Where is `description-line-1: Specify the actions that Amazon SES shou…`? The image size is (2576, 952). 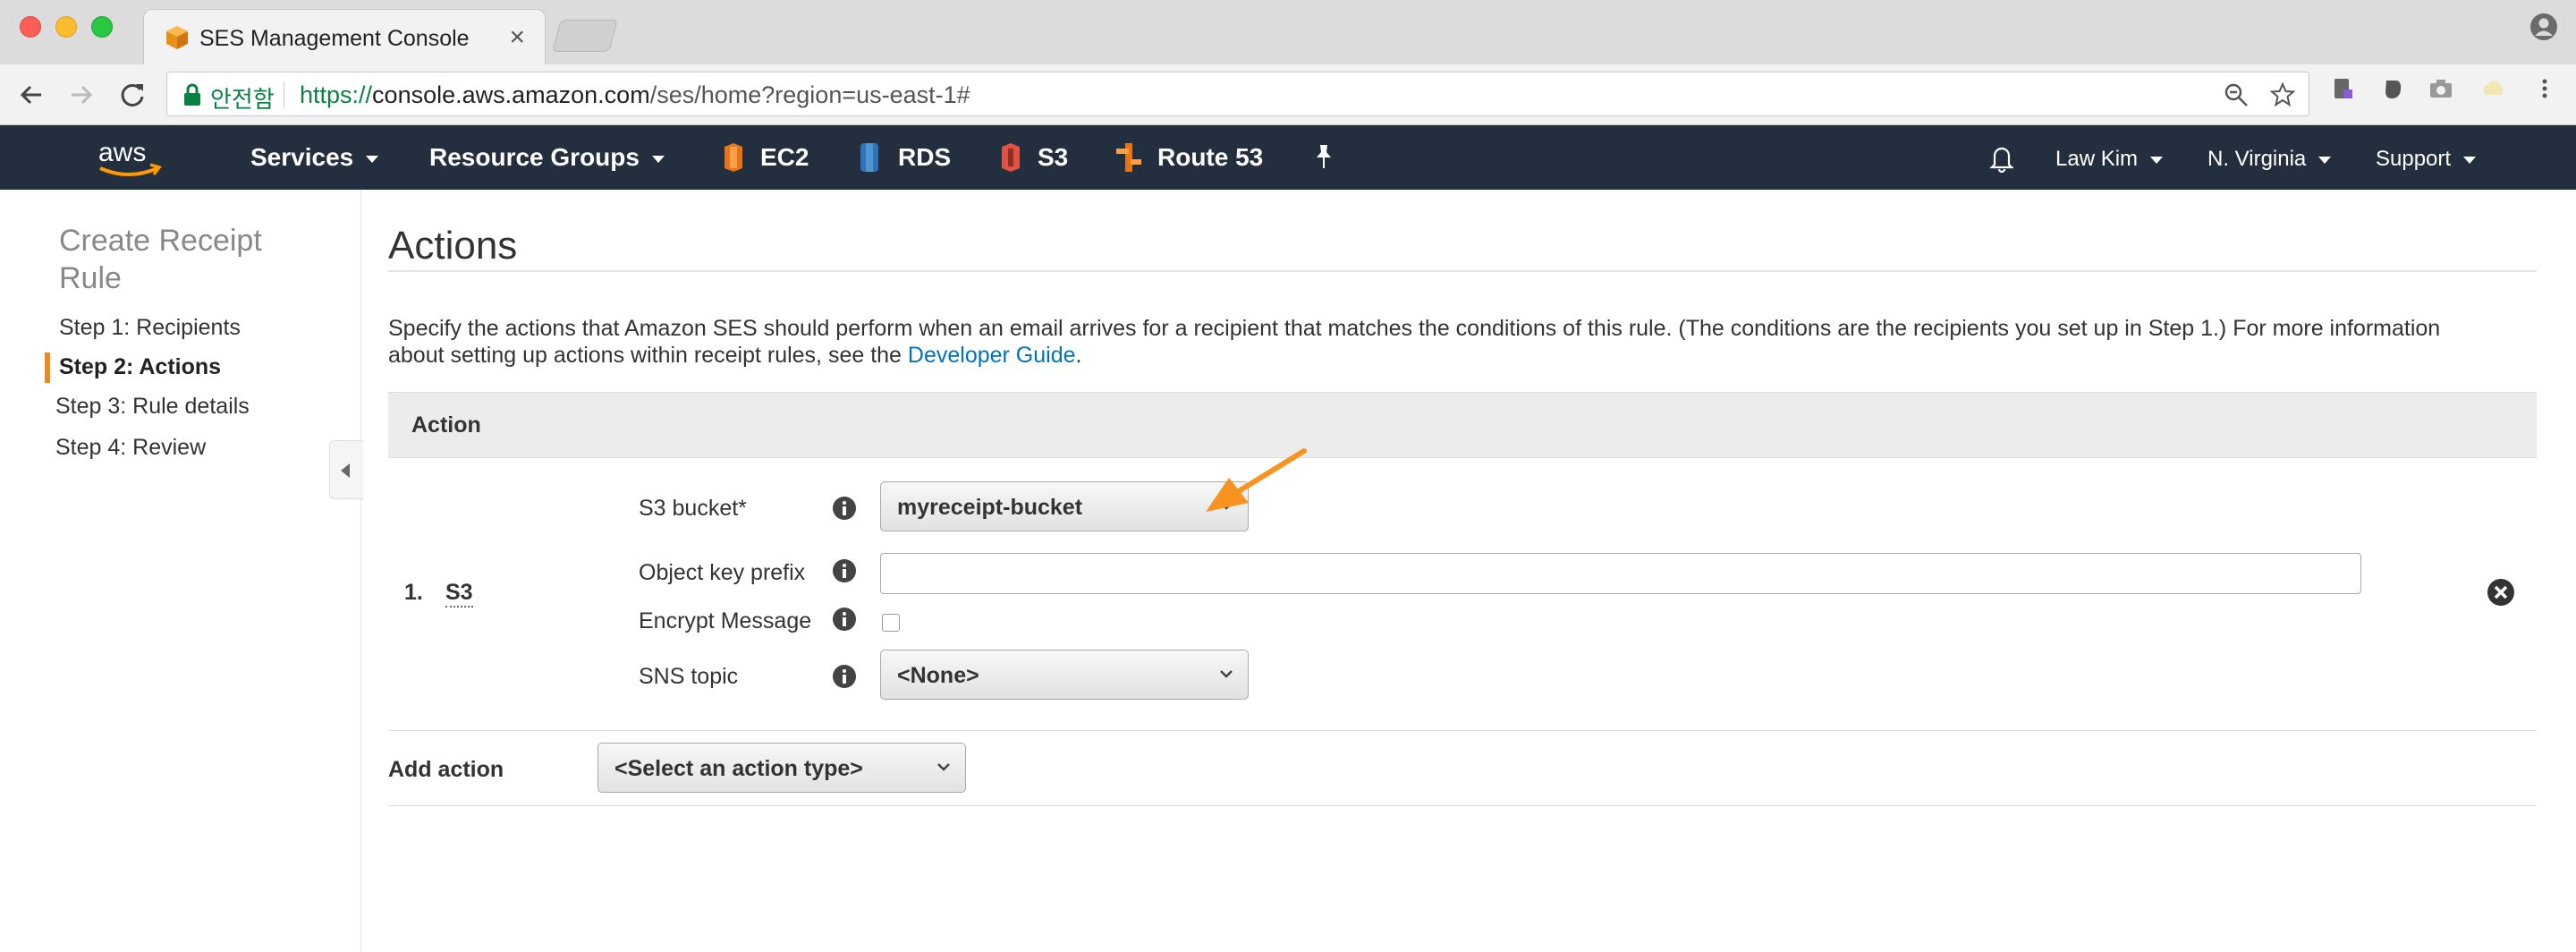 description-line-1: Specify the actions that Amazon SES shou… is located at coordinates (1414, 329).